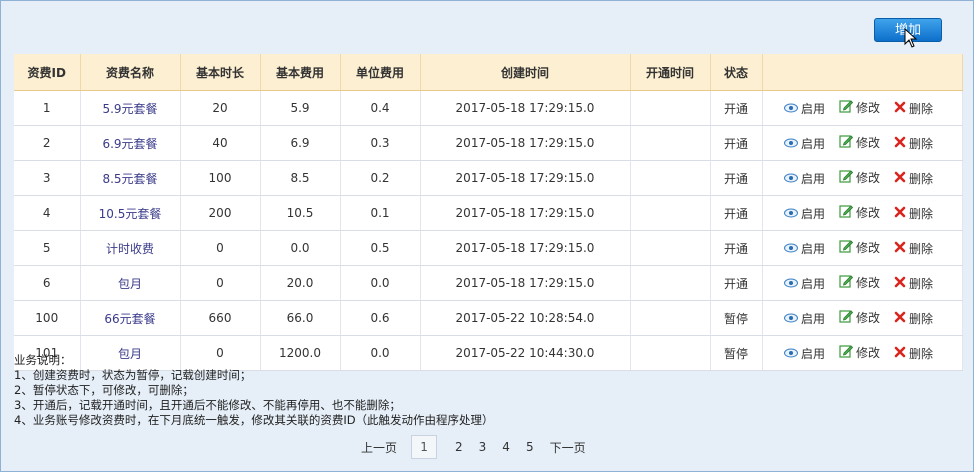 The image size is (974, 472). I want to click on cell-unit-fee: 0.3, so click(380, 143).